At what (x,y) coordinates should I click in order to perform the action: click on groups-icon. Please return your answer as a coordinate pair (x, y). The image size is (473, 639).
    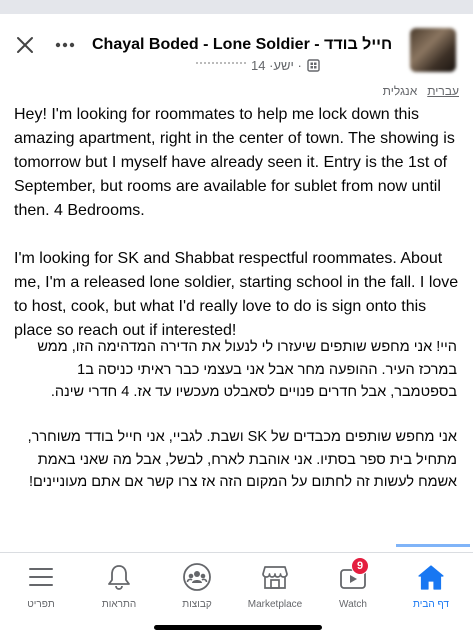
    Looking at the image, I should click on (197, 577).